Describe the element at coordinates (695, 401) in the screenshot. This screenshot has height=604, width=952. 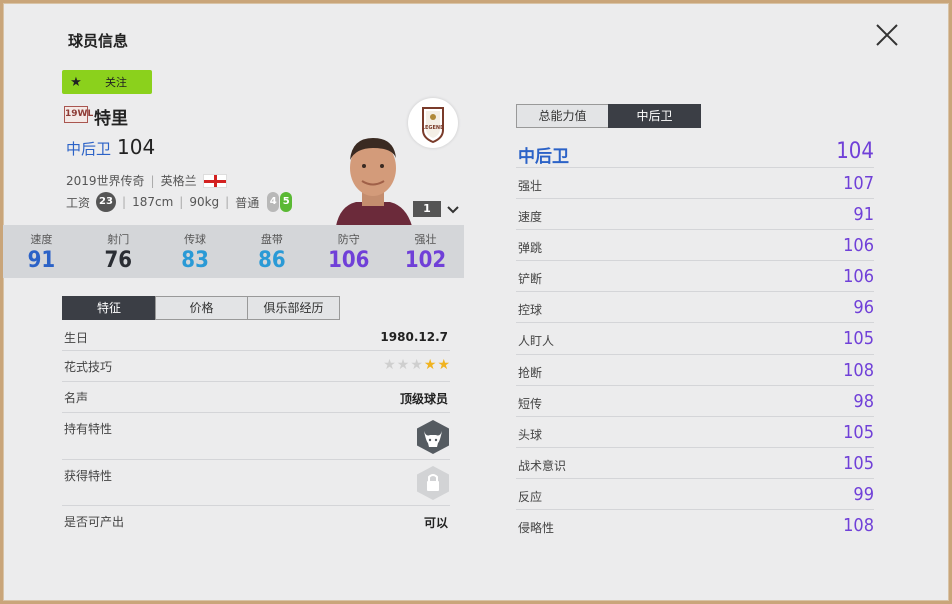
I see `attribute-row: 短传 98` at that location.